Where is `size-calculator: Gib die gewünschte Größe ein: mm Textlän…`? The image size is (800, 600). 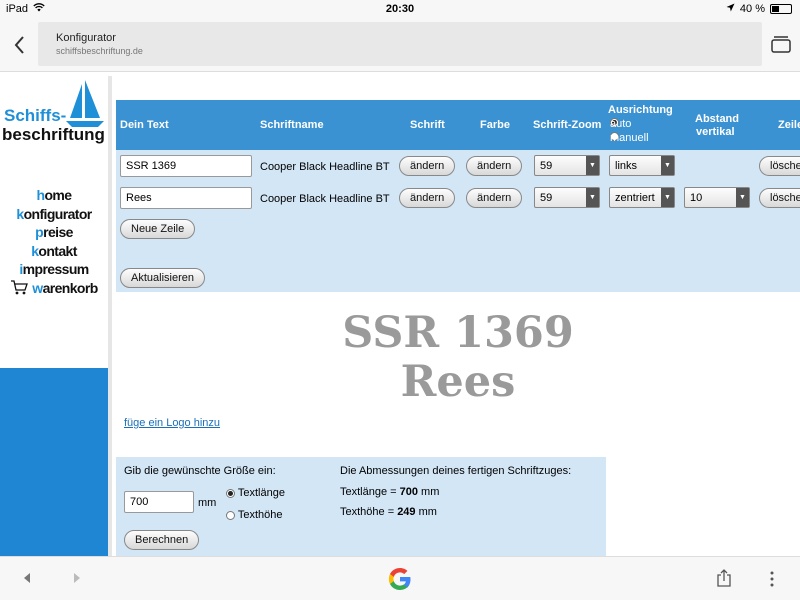
size-calculator: Gib die gewünschte Größe ein: mm Textlän… is located at coordinates (361, 506).